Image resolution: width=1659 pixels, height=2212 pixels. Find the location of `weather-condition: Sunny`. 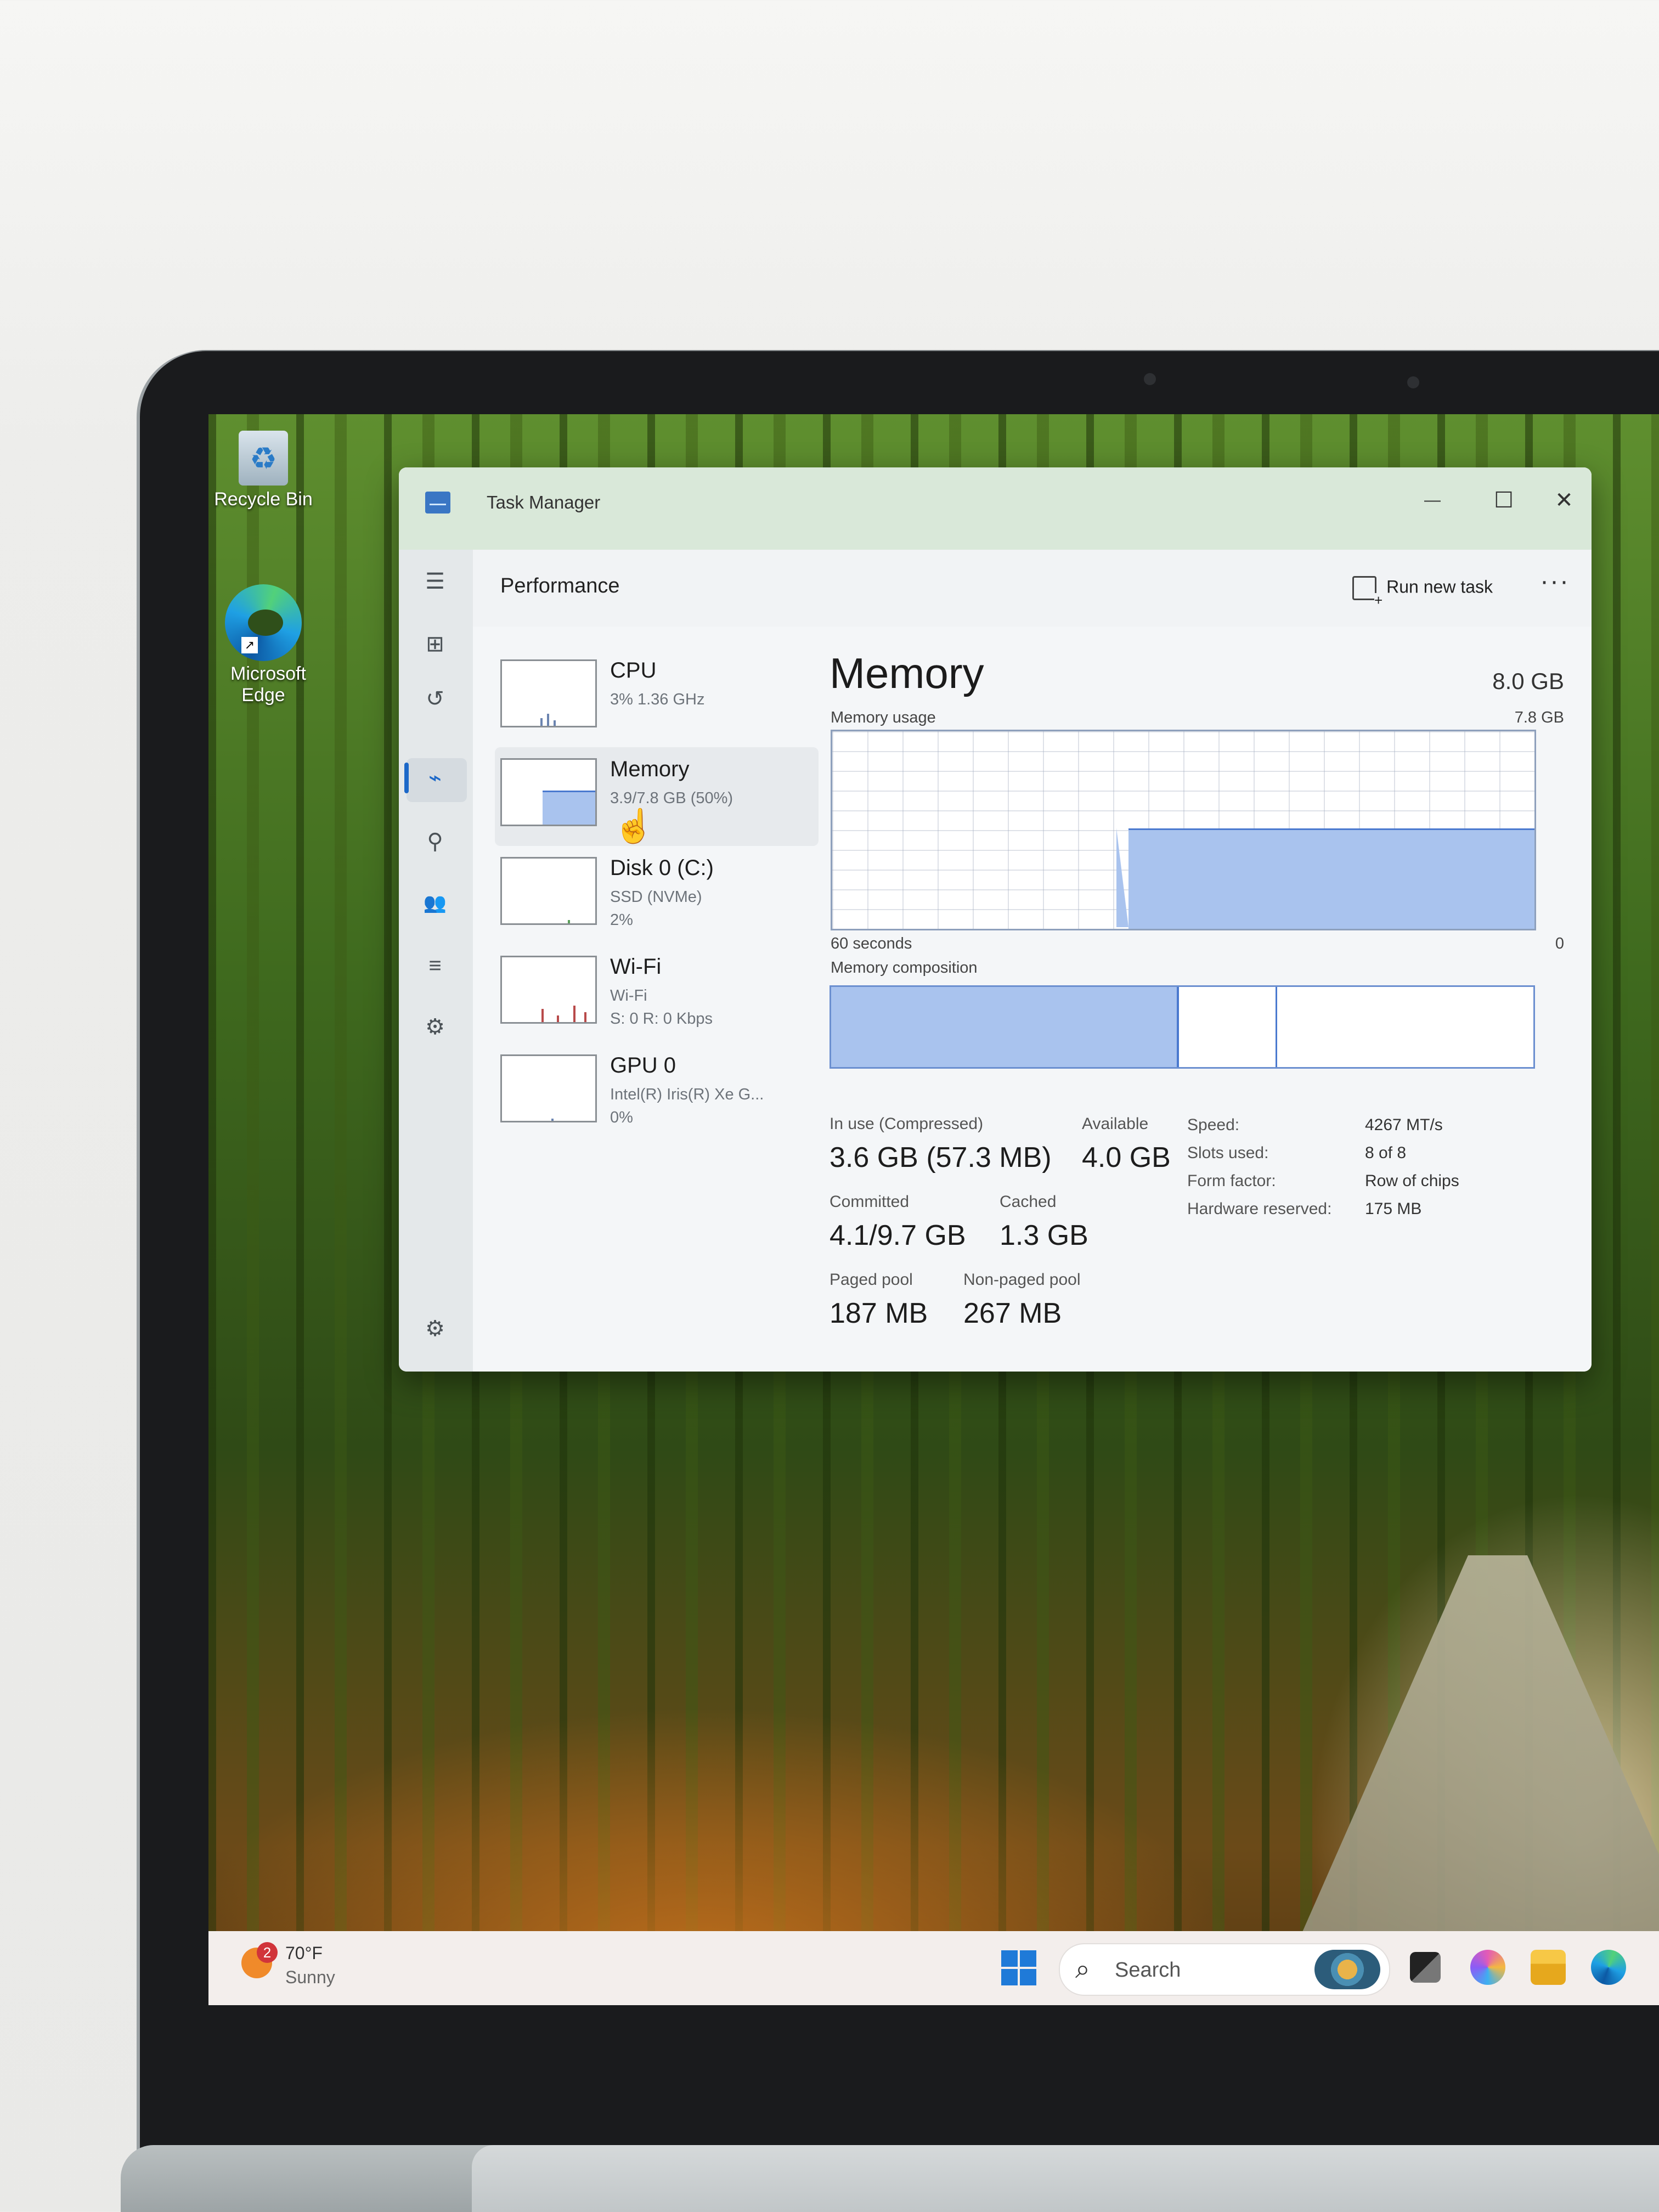

weather-condition: Sunny is located at coordinates (310, 1978).